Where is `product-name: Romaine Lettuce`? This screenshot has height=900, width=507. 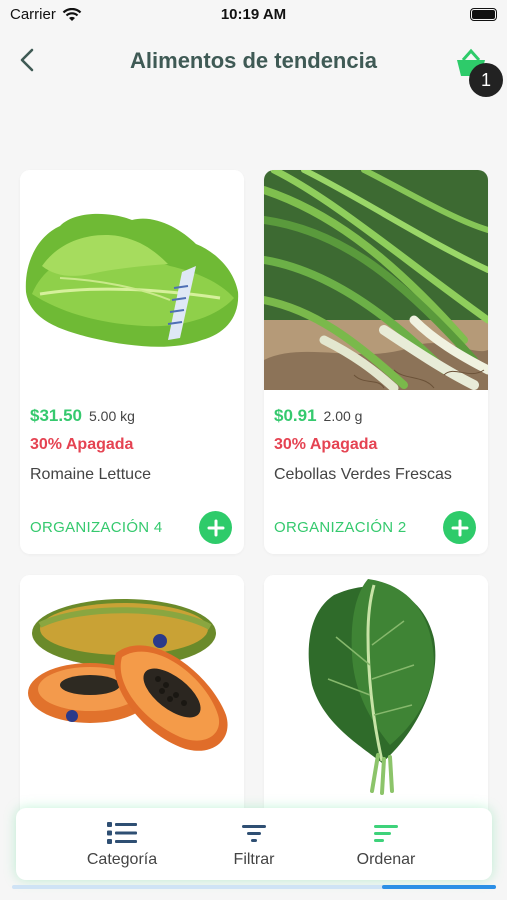 product-name: Romaine Lettuce is located at coordinates (90, 474).